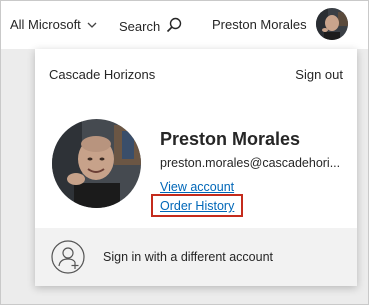 The width and height of the screenshot is (369, 305). I want to click on header-user-name: Preston Morales, so click(259, 24).